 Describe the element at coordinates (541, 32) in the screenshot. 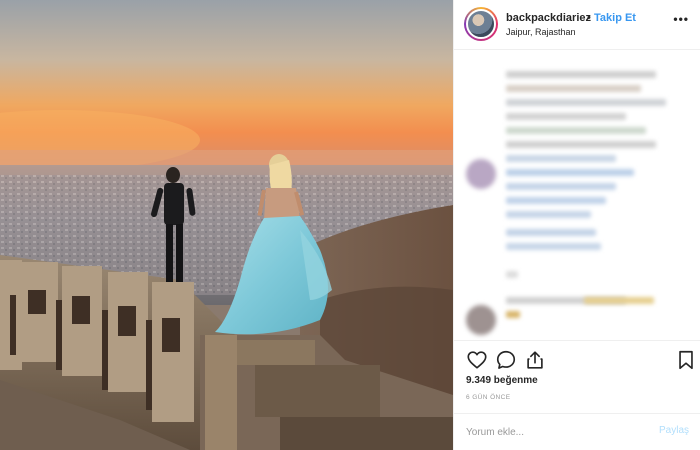

I see `location-link: Jaipur, Rajasthan` at that location.